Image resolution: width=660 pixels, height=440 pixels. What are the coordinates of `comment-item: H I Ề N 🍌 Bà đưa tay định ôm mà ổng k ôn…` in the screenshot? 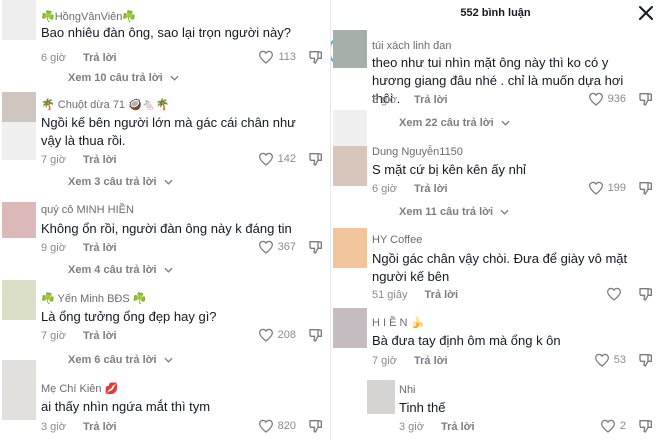 It's located at (495, 341).